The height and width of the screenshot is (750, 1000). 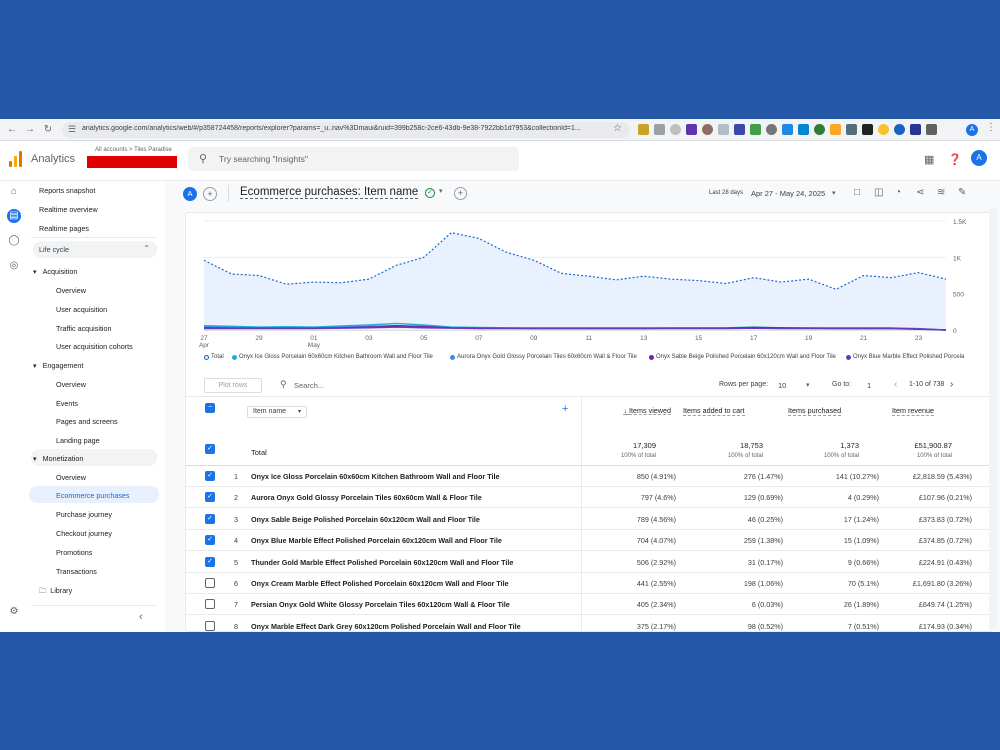 What do you see at coordinates (71, 477) in the screenshot?
I see `sidebar-item-mon-overview: Overview` at bounding box center [71, 477].